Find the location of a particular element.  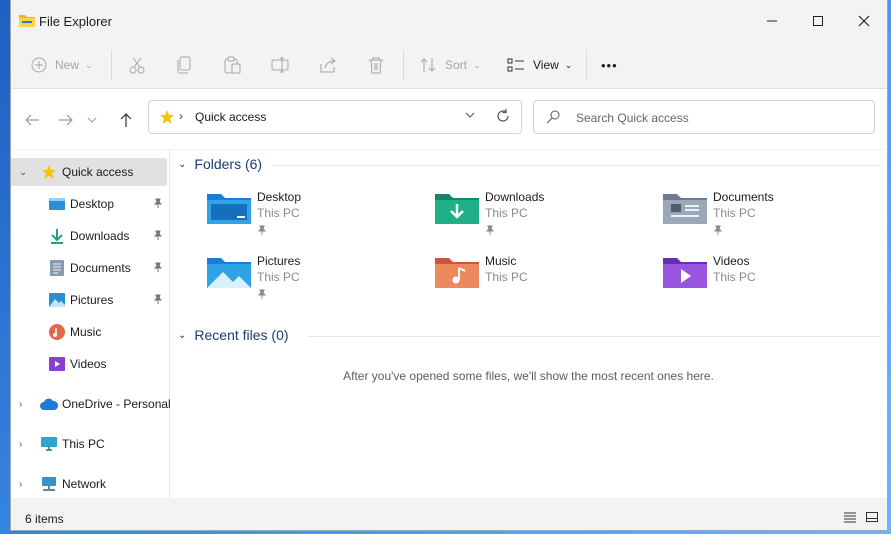

paste-icon is located at coordinates (232, 65).